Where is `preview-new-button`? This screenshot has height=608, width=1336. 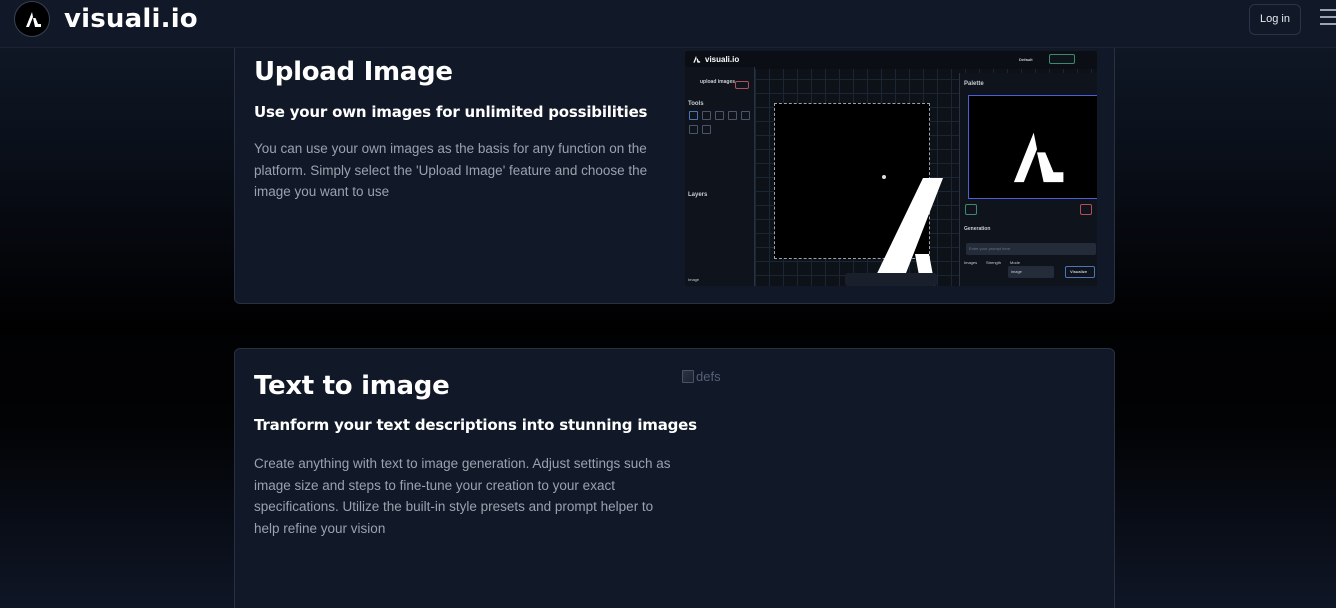
preview-new-button is located at coordinates (742, 85).